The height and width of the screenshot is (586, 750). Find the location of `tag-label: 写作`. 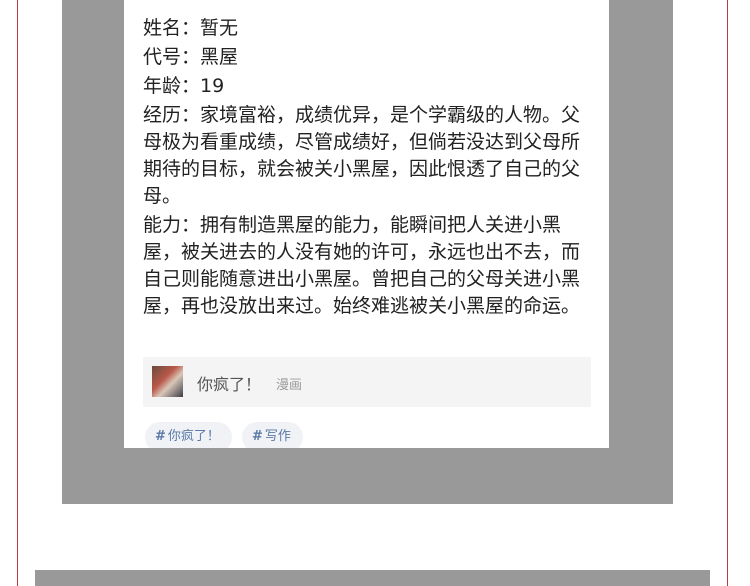

tag-label: 写作 is located at coordinates (277, 436).